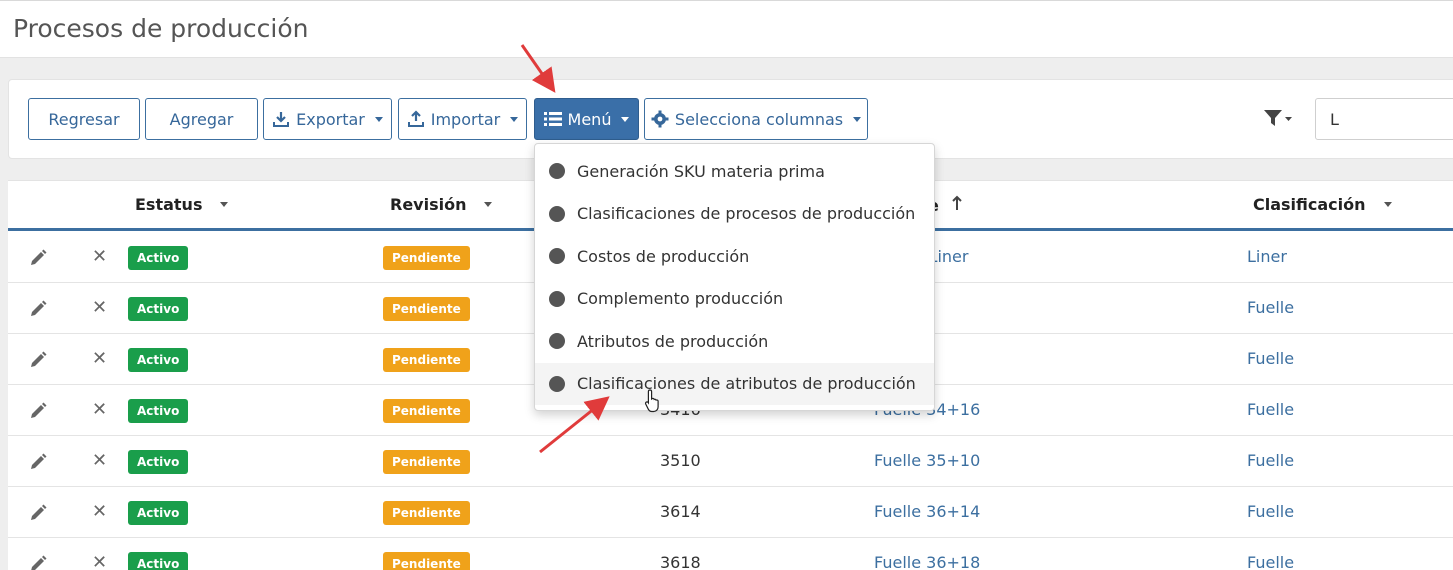 Image resolution: width=1453 pixels, height=570 pixels. What do you see at coordinates (701, 171) in the screenshot?
I see `menu-item-label: Generación SKU materia prima` at bounding box center [701, 171].